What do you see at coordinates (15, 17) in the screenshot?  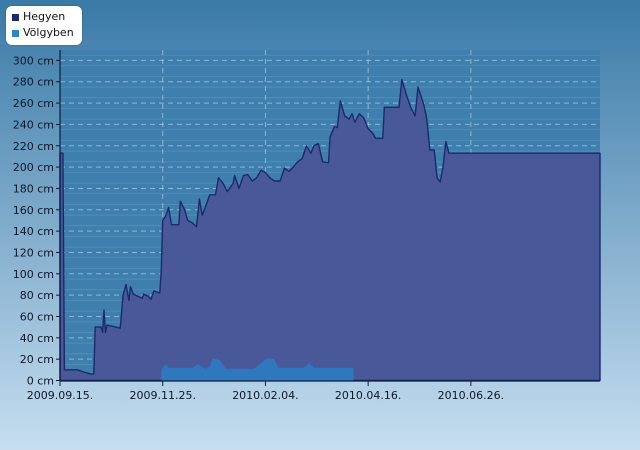 I see `legend-swatch-hegyen` at bounding box center [15, 17].